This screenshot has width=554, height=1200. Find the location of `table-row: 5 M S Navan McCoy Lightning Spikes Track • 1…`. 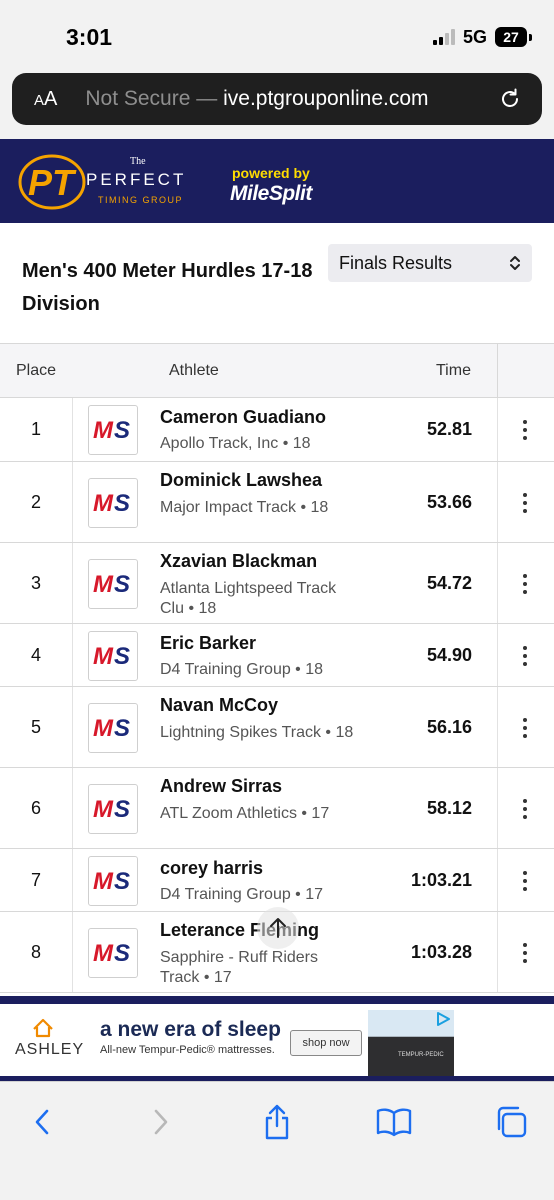

table-row: 5 M S Navan McCoy Lightning Spikes Track • 1… is located at coordinates (277, 727).